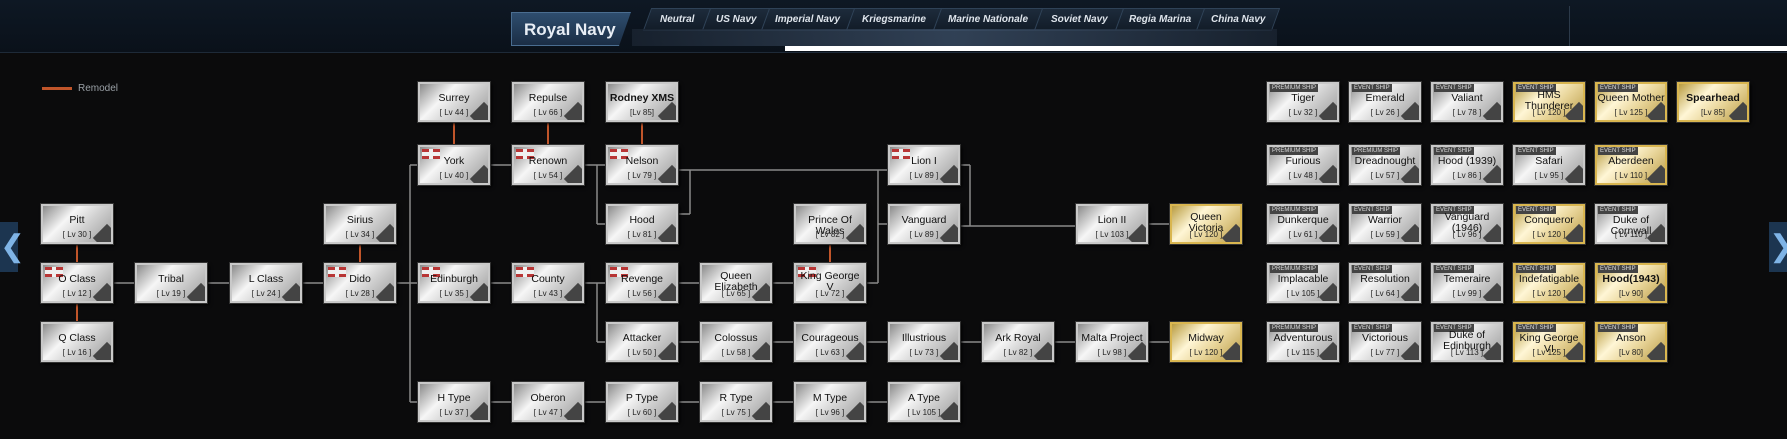 Image resolution: width=1787 pixels, height=439 pixels. I want to click on ship-card-resolution: EVENT SHIP Resolution[ Lv 64 ], so click(1385, 283).